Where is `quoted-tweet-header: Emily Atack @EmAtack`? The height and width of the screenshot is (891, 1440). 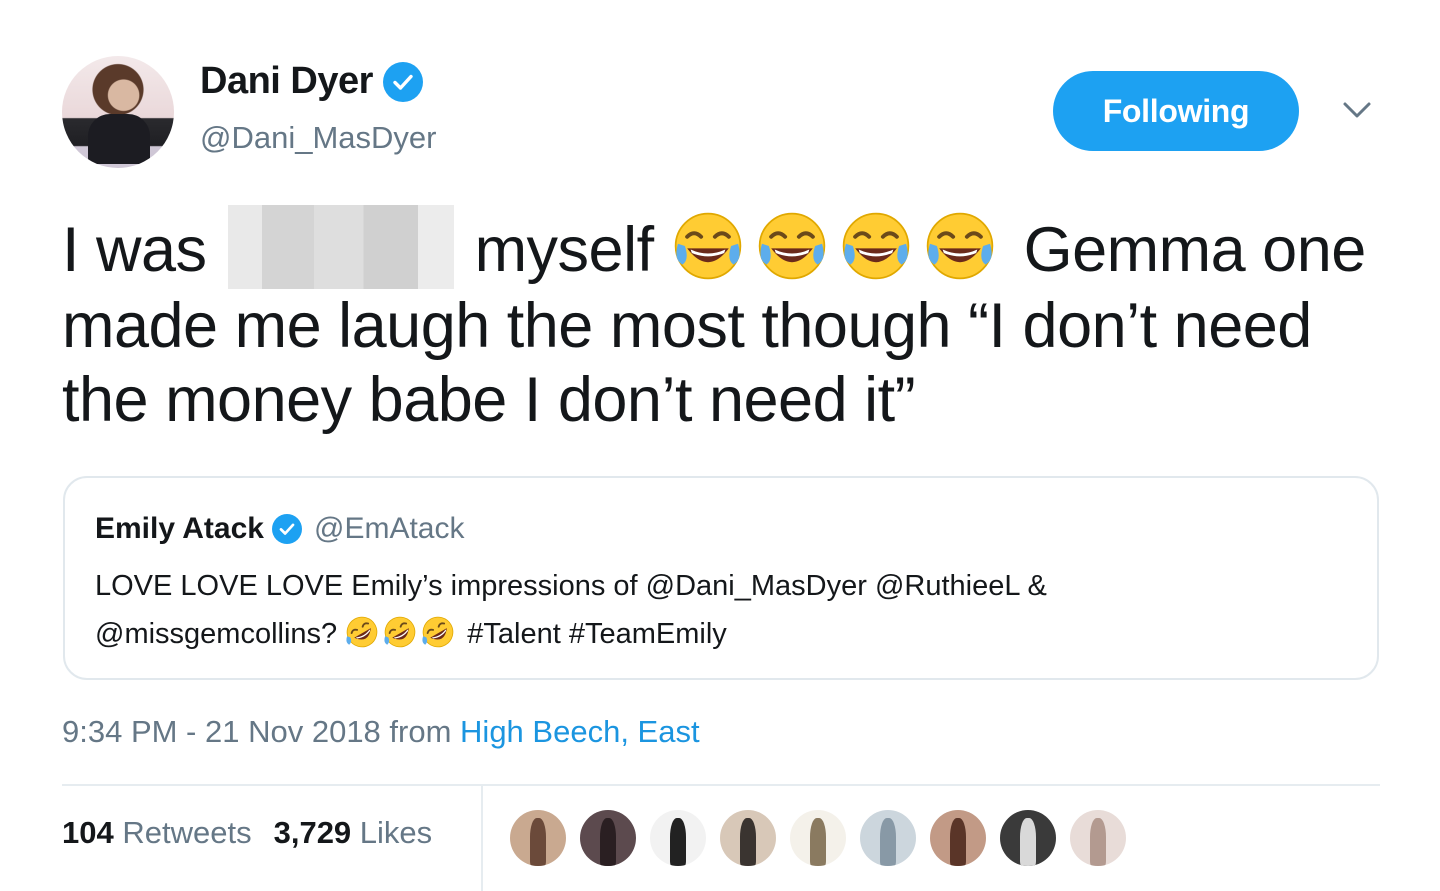 quoted-tweet-header: Emily Atack @EmAtack is located at coordinates (279, 529).